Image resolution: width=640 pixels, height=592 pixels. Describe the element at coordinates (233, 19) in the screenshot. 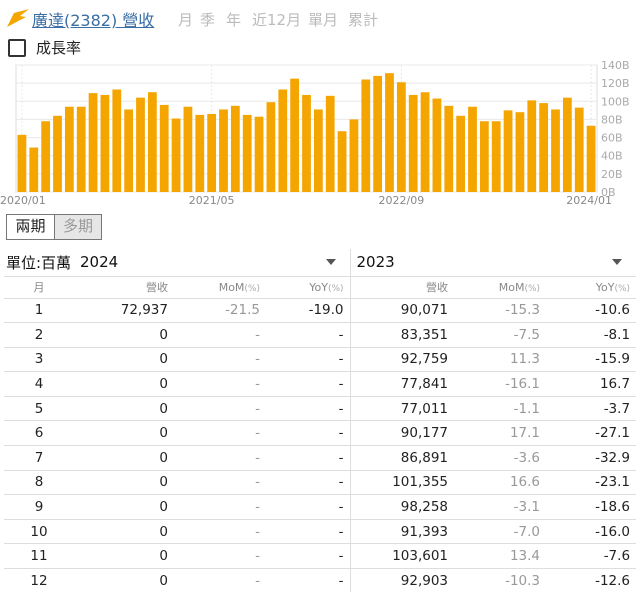

I see `tab-year: 年` at that location.